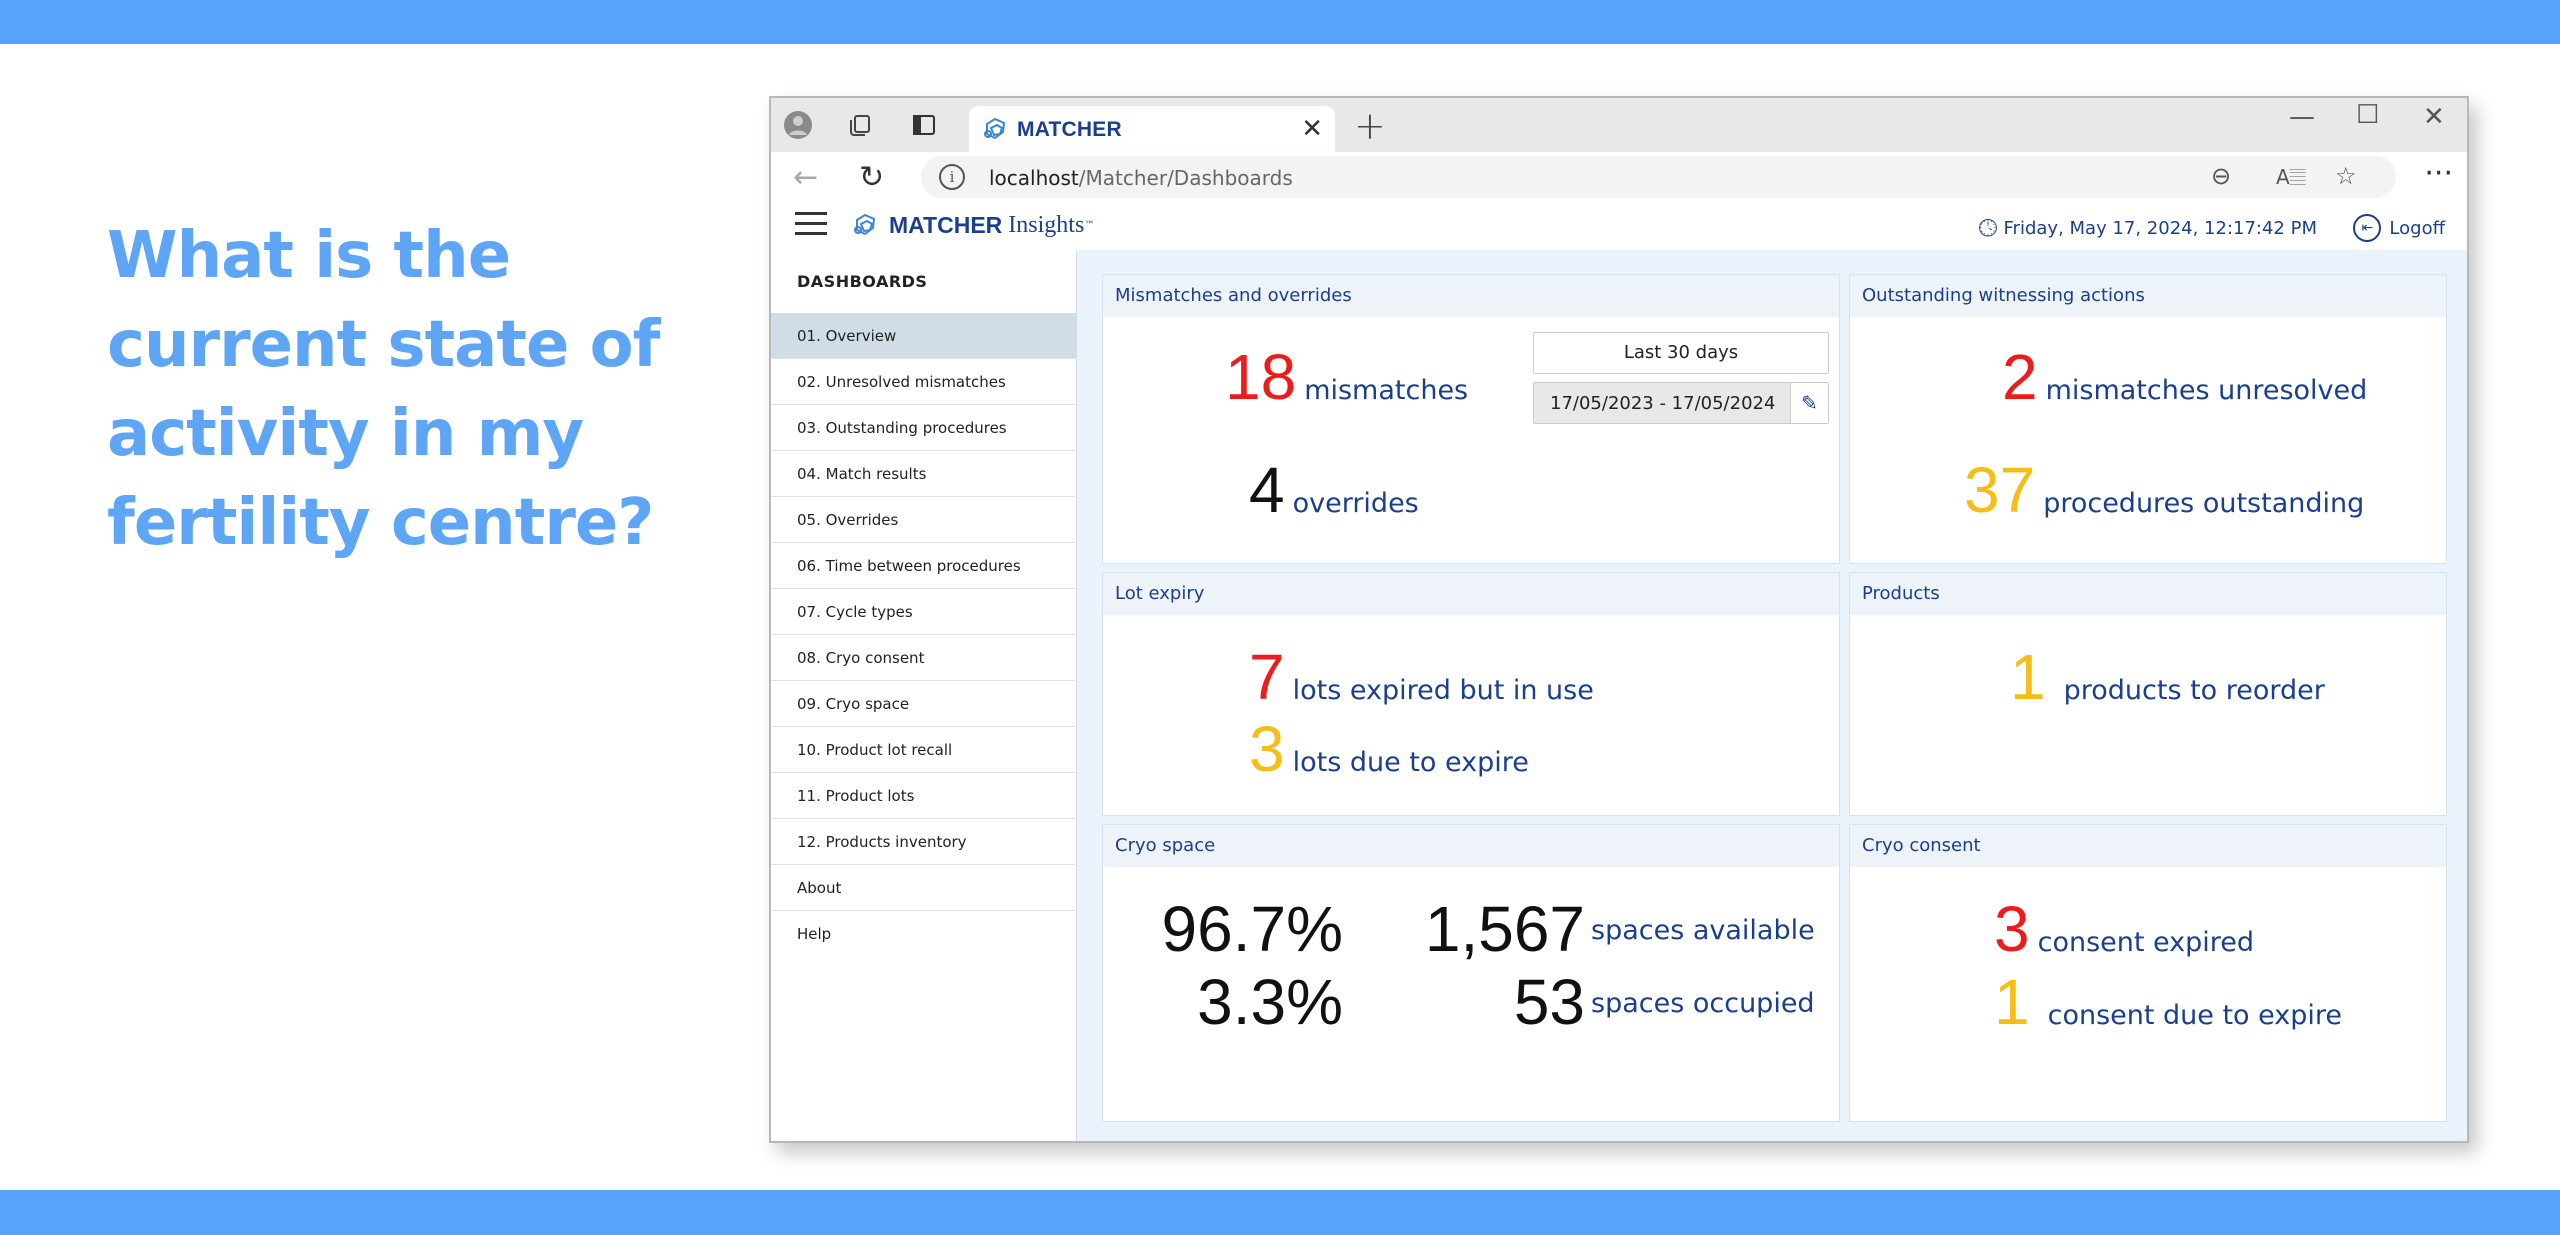 The height and width of the screenshot is (1235, 2560). Describe the element at coordinates (1681, 353) in the screenshot. I see `date-range-preset-button: Last 30 days` at that location.